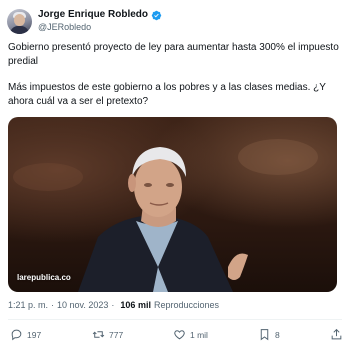 The image size is (350, 350). I want to click on views-count: 106 mil, so click(135, 305).